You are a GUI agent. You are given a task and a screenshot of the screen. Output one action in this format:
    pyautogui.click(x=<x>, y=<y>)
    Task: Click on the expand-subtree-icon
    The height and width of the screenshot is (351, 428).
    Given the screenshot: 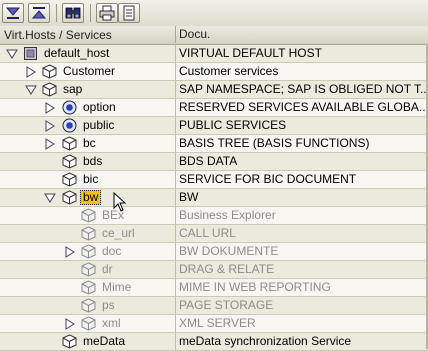 What is the action you would take?
    pyautogui.click(x=13, y=13)
    